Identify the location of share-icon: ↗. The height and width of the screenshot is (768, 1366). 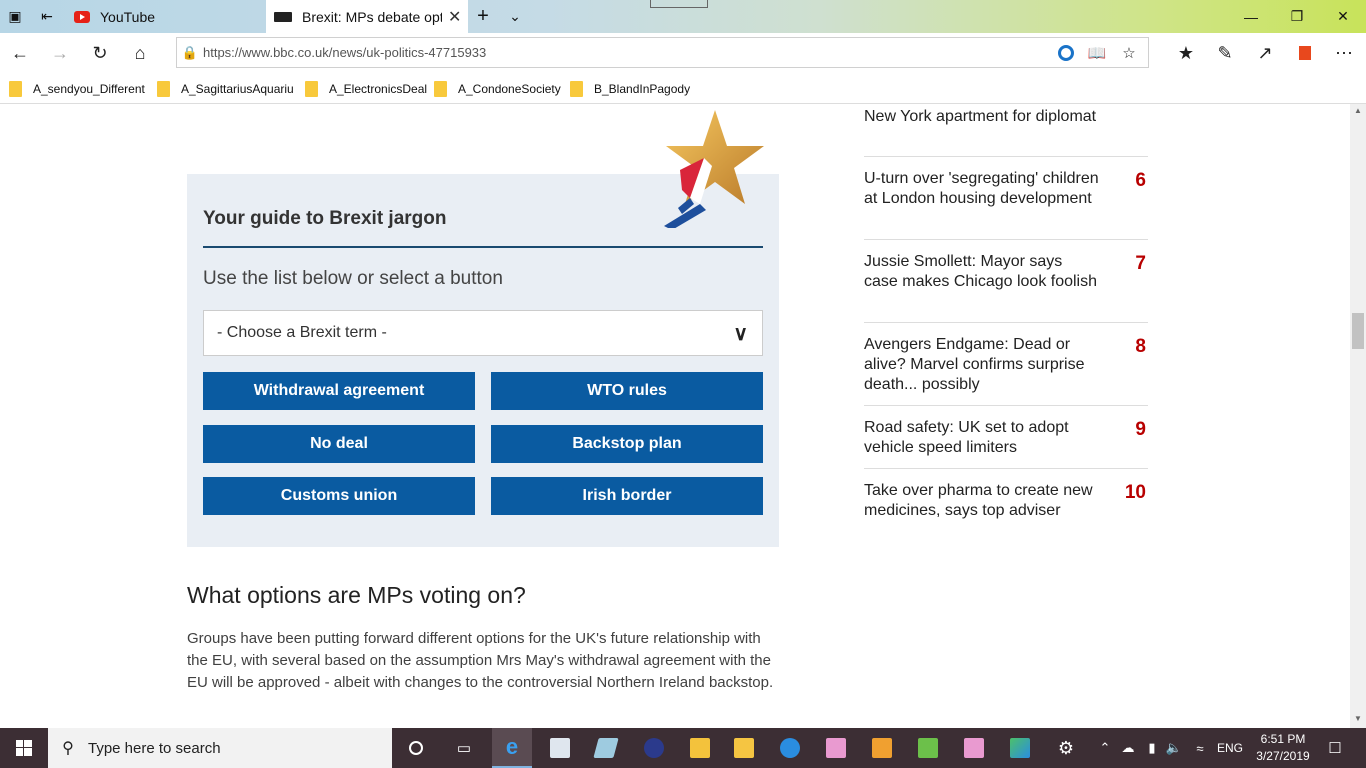
(1265, 53).